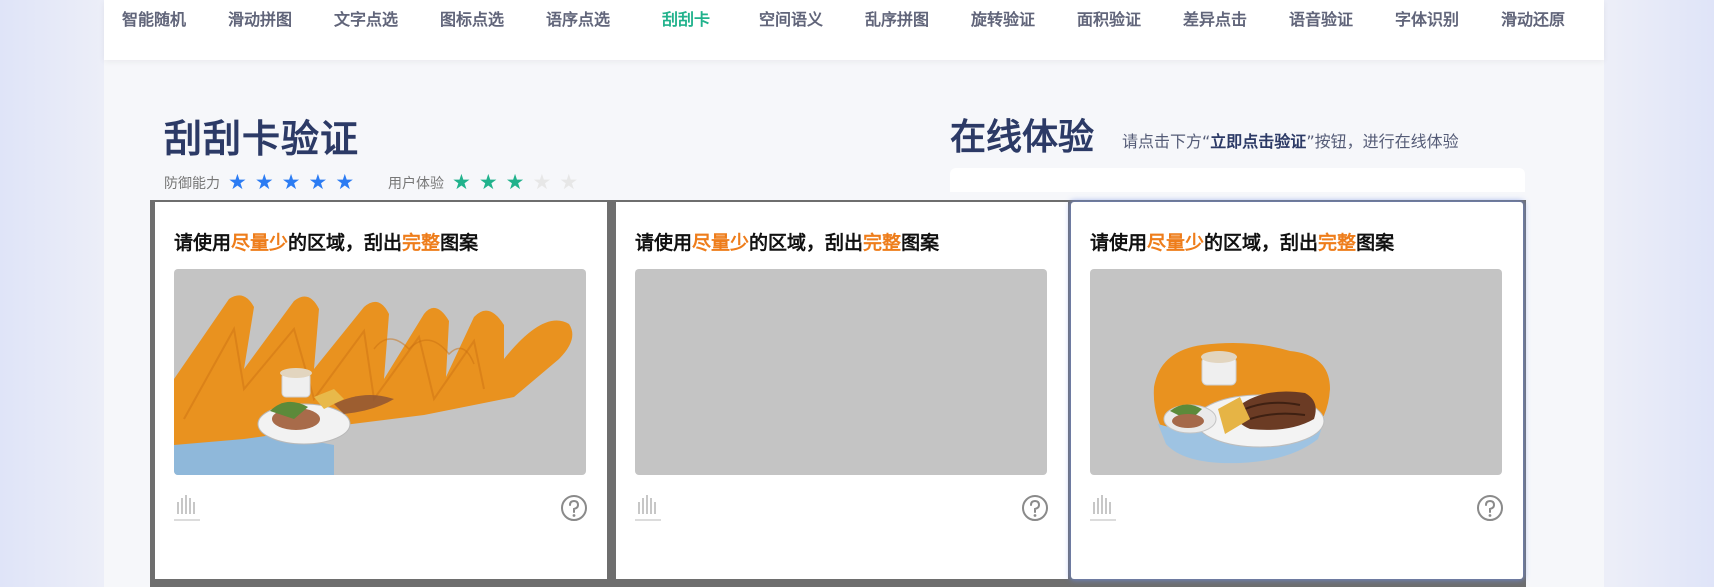 Image resolution: width=1714 pixels, height=587 pixels. Describe the element at coordinates (1237, 180) in the screenshot. I see `experience-panel` at that location.